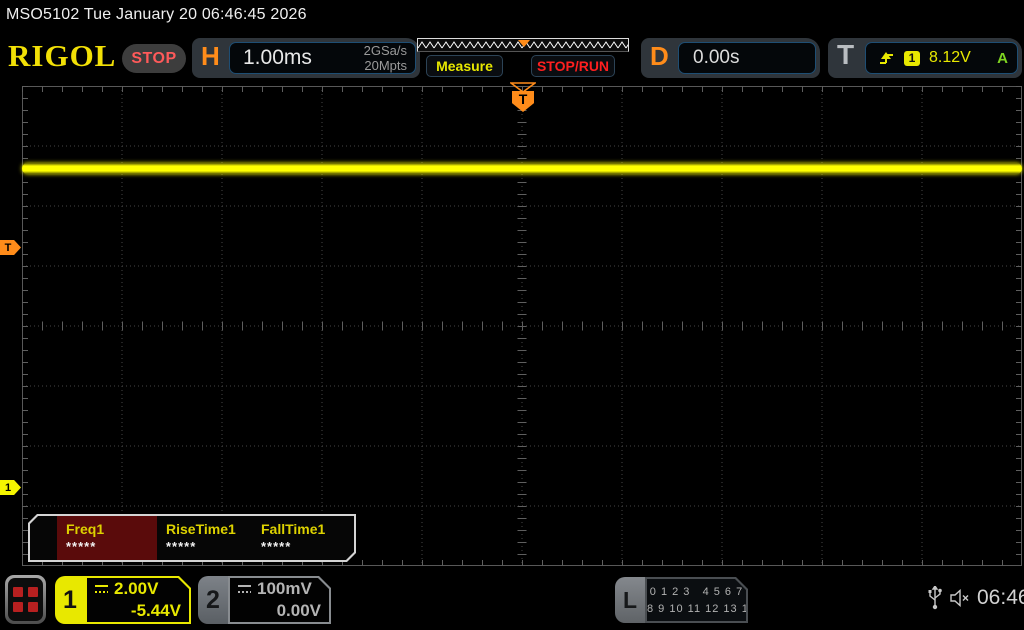 The image size is (1024, 630). Describe the element at coordinates (912, 58) in the screenshot. I see `trigger-source-badge: 1` at that location.